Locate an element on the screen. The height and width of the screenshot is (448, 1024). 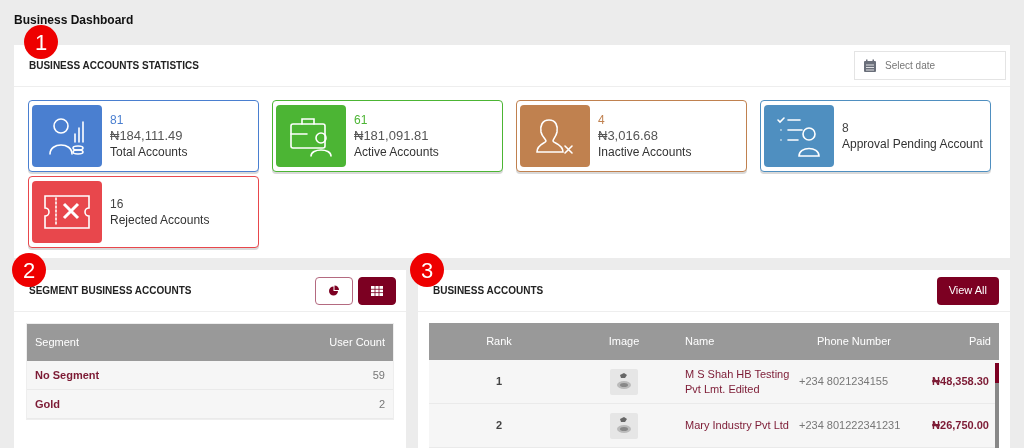
column-header: User Count is located at coordinates (357, 343).